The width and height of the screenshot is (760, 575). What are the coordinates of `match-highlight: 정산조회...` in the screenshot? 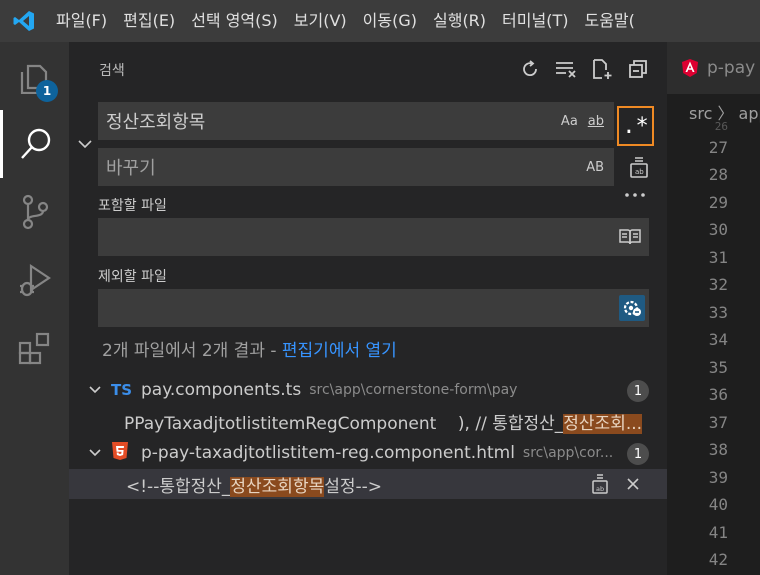 It's located at (603, 423).